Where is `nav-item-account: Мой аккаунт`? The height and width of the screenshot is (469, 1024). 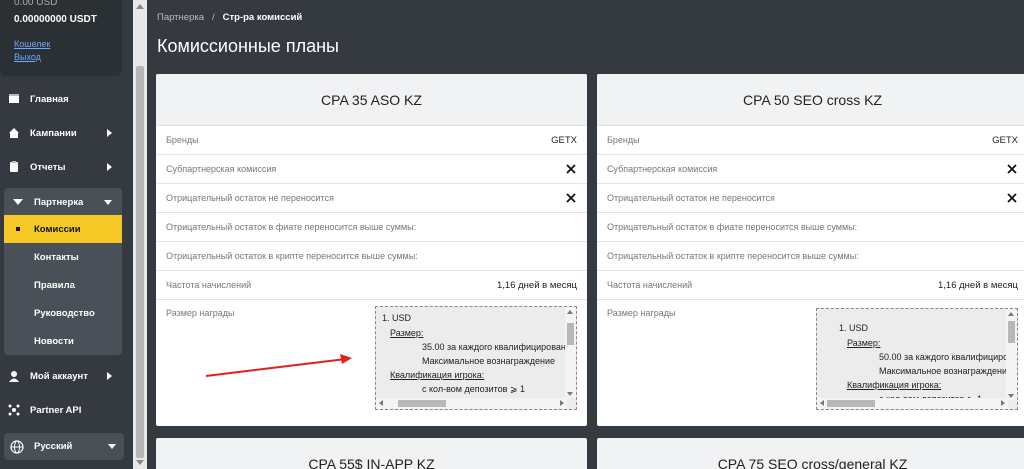 nav-item-account: Мой аккаунт is located at coordinates (61, 376).